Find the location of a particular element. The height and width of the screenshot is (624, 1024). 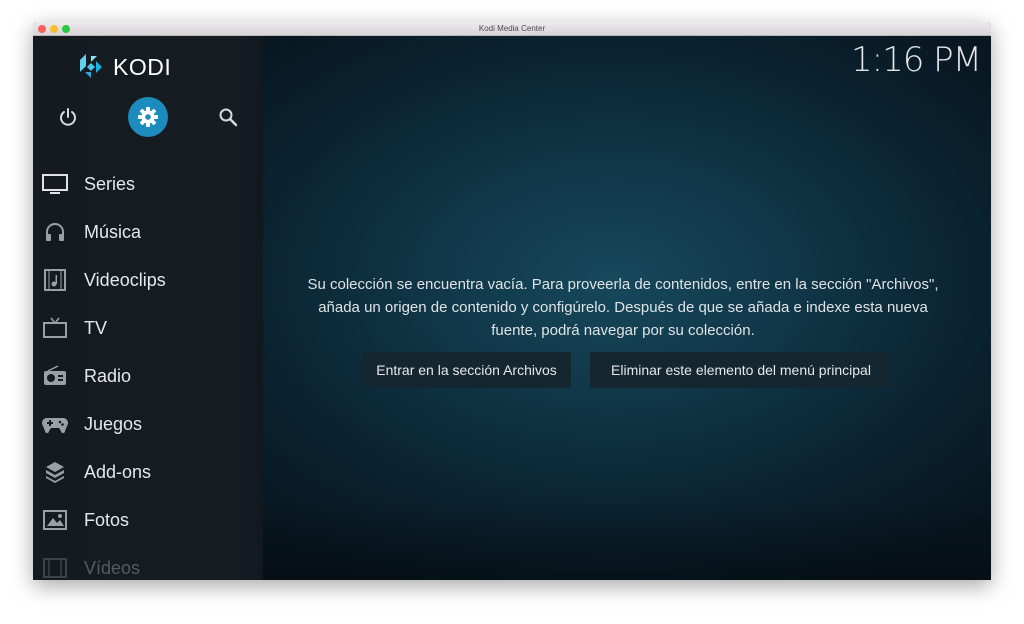

settings-button is located at coordinates (148, 117).